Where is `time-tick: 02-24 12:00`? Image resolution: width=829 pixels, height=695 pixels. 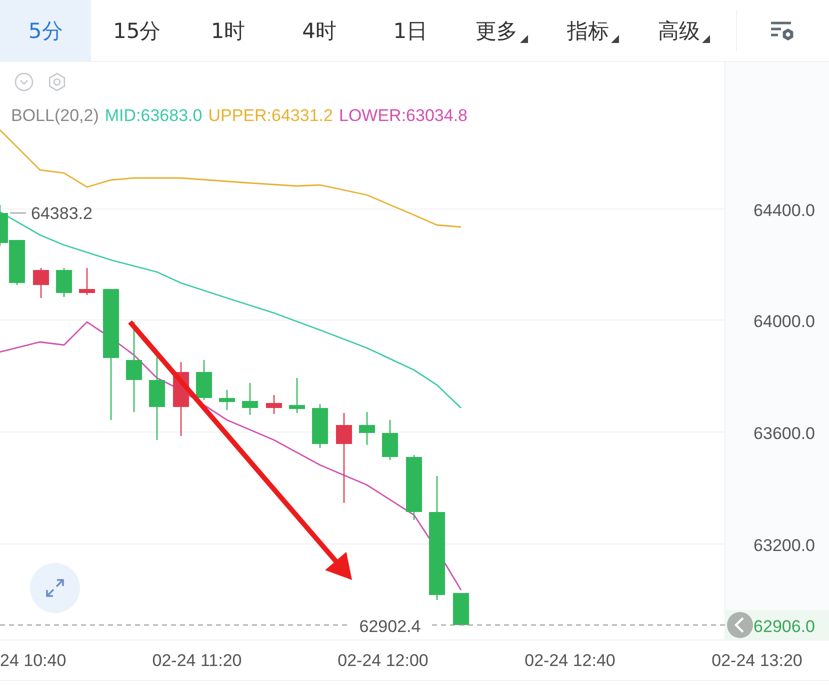
time-tick: 02-24 12:00 is located at coordinates (383, 660).